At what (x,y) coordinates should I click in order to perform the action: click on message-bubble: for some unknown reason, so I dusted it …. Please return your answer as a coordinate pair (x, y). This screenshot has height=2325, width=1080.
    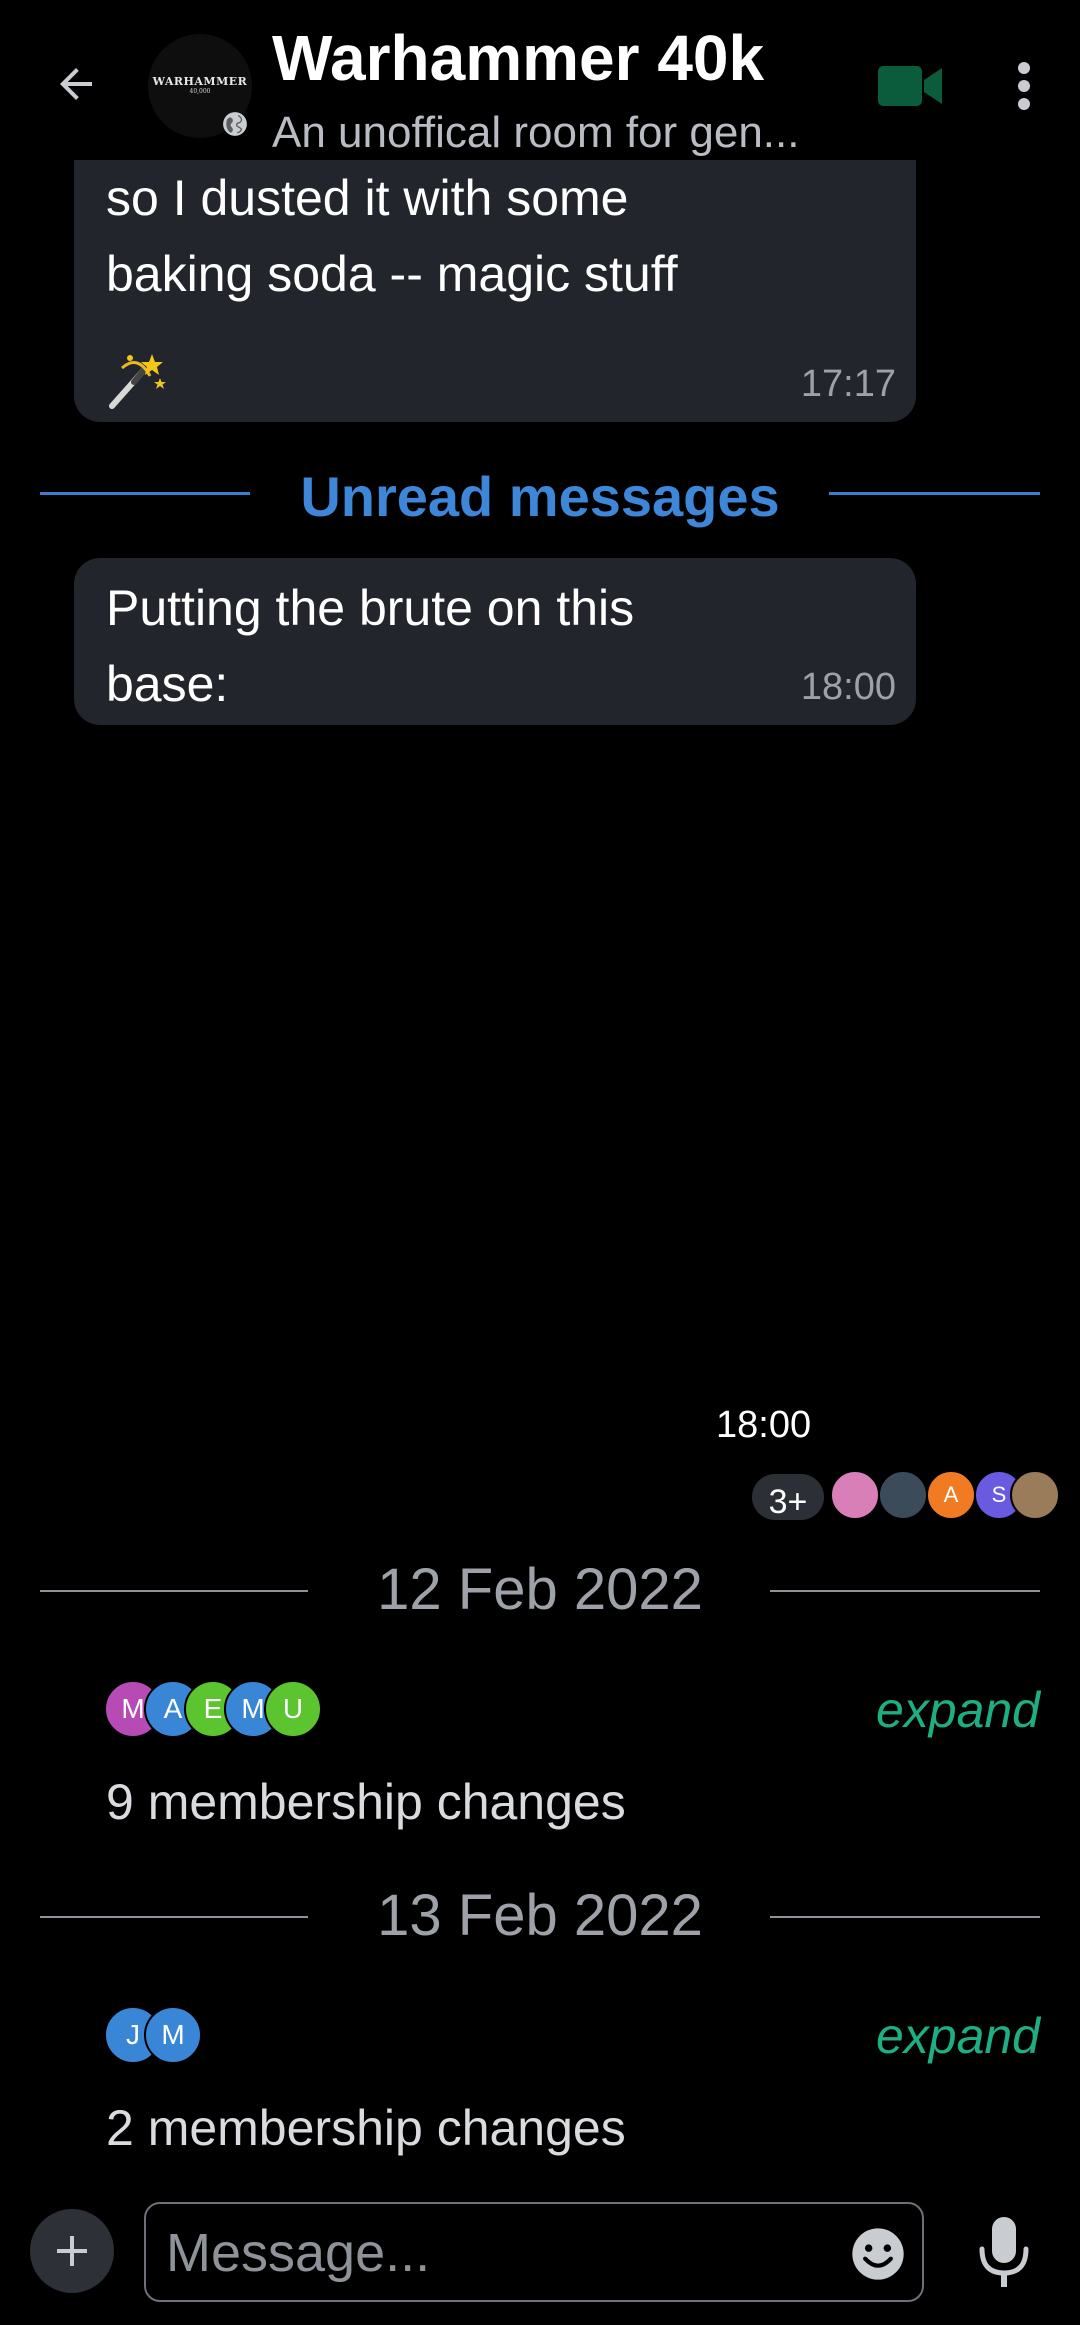
    Looking at the image, I should click on (495, 291).